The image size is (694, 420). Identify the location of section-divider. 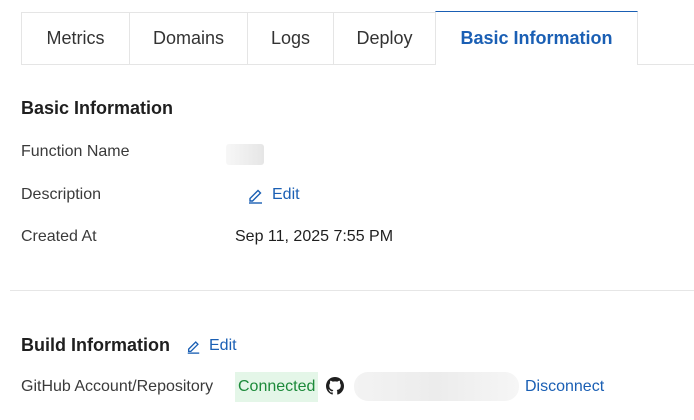
(352, 290).